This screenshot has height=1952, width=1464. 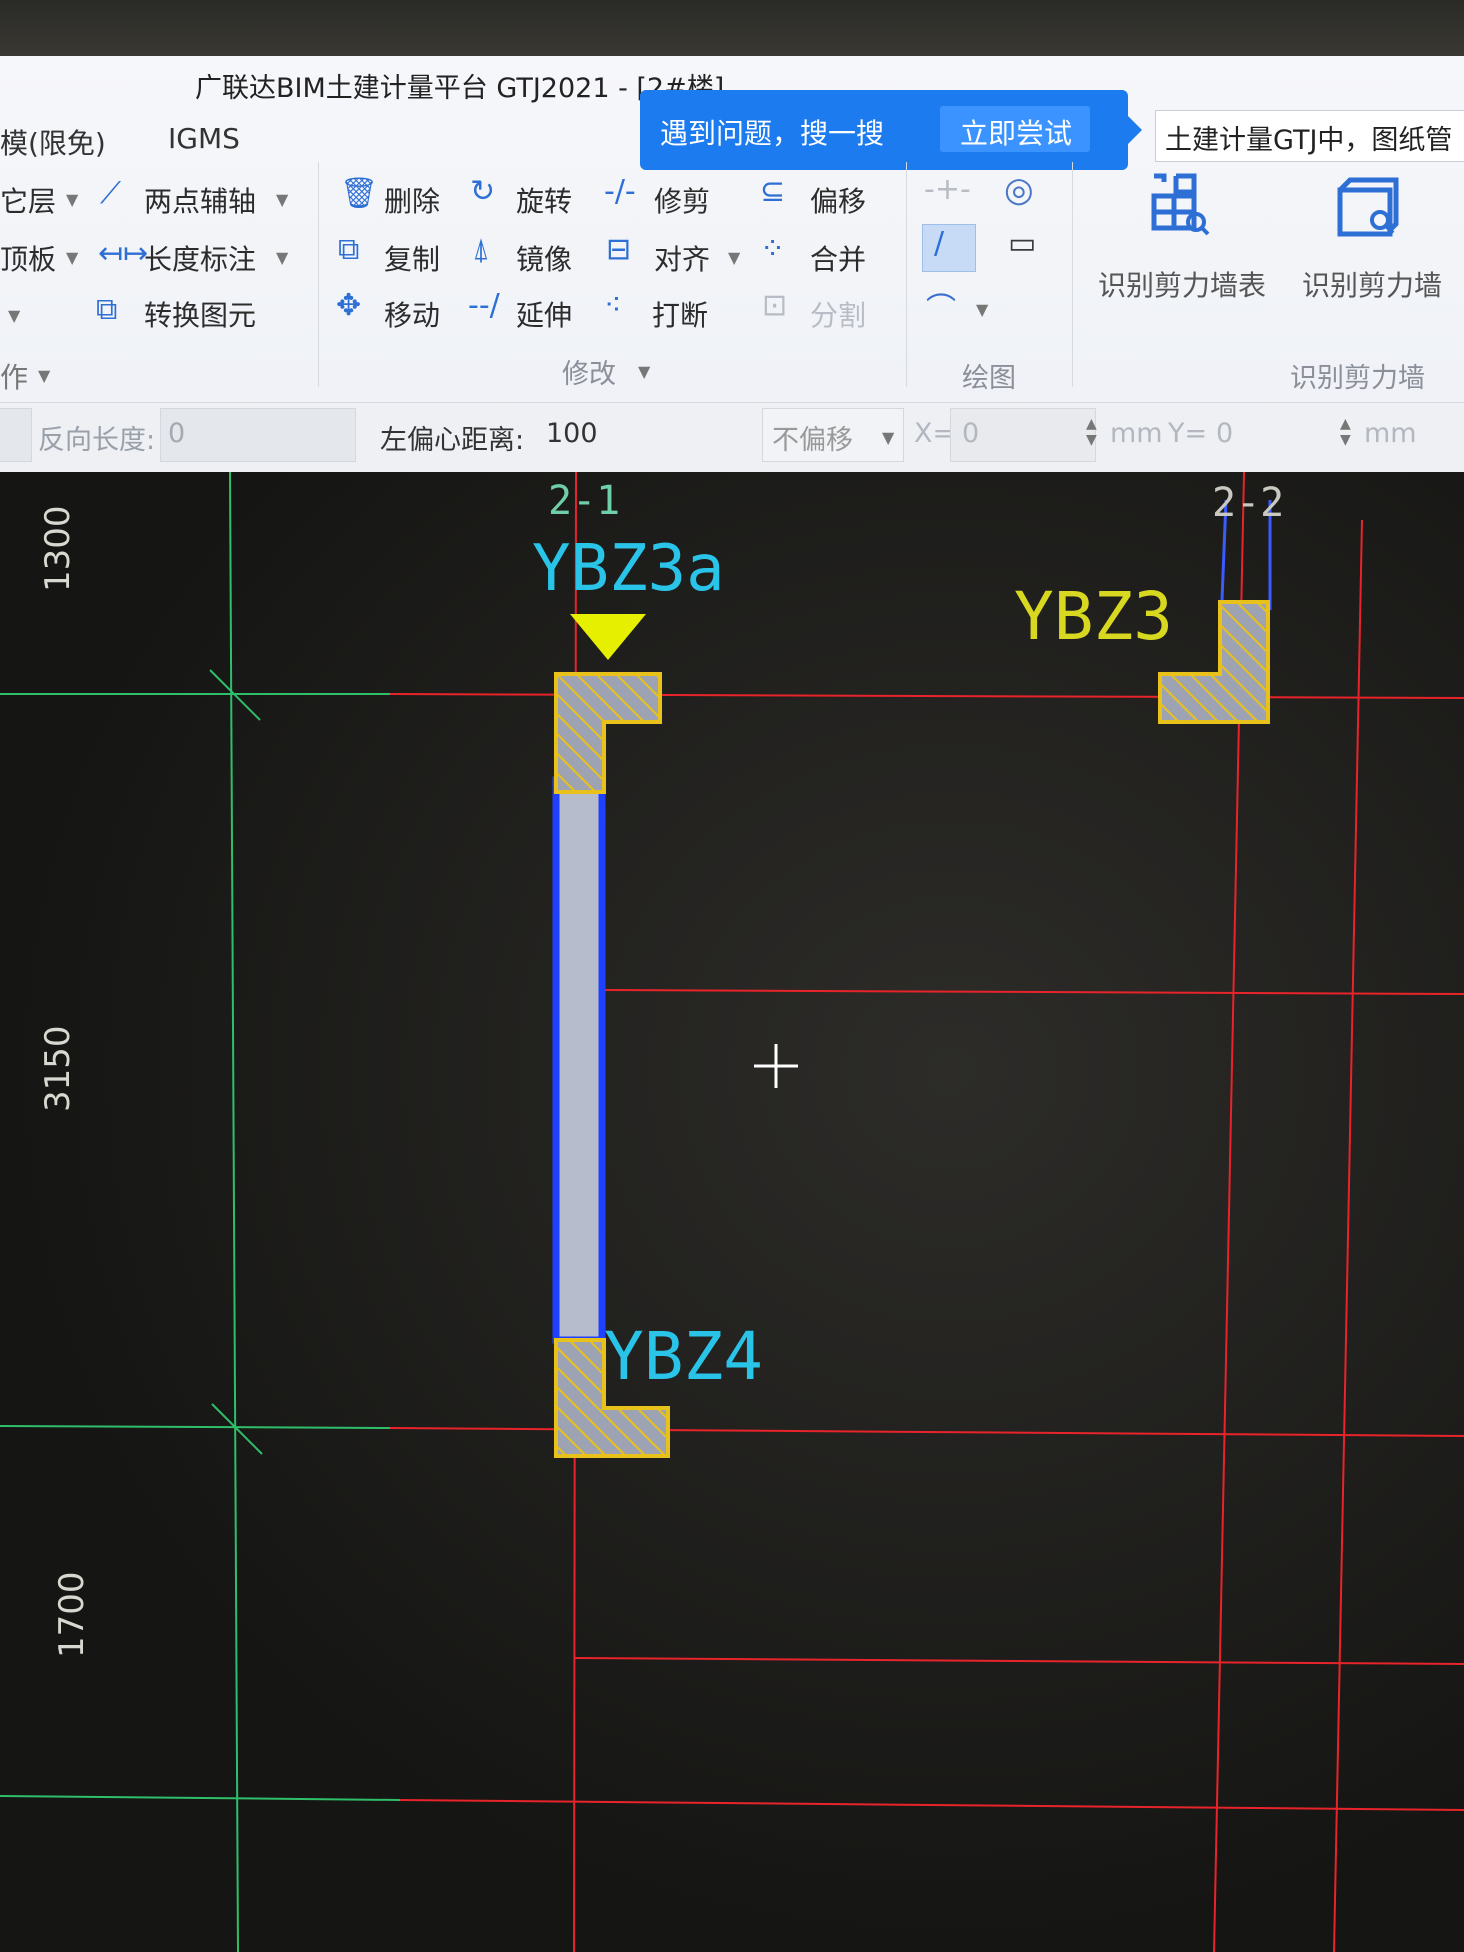 What do you see at coordinates (1136, 433) in the screenshot?
I see `x-unit: mm` at bounding box center [1136, 433].